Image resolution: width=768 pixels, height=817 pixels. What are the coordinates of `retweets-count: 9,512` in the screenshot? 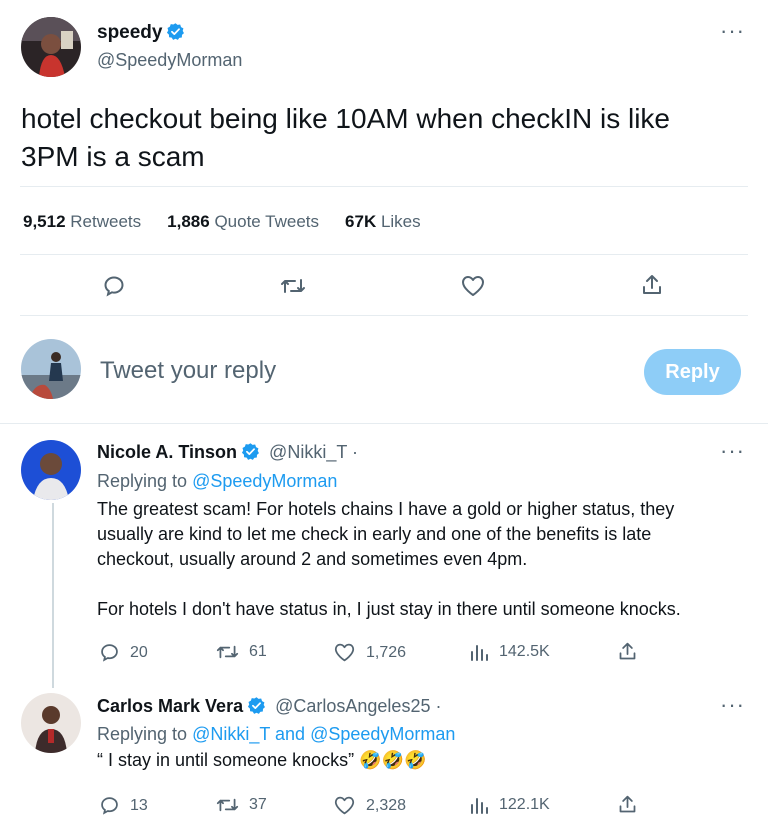 It's located at (44, 221).